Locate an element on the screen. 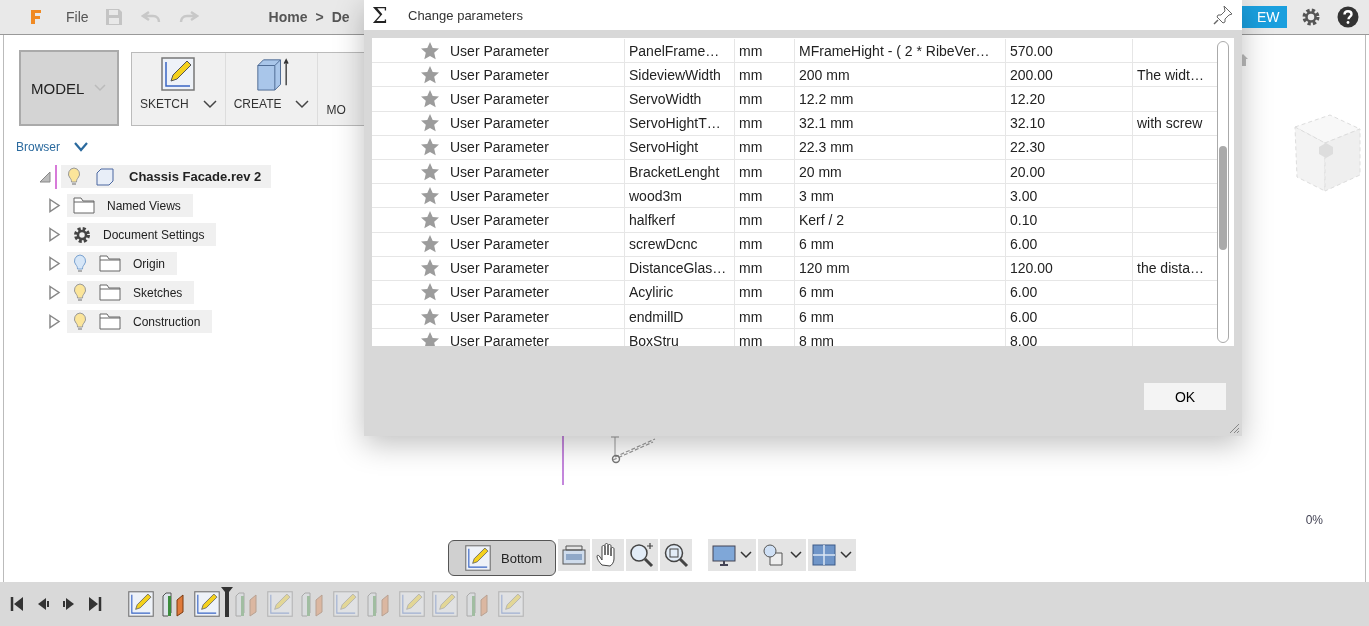 This screenshot has height=626, width=1369. ok-button: OK is located at coordinates (1185, 396).